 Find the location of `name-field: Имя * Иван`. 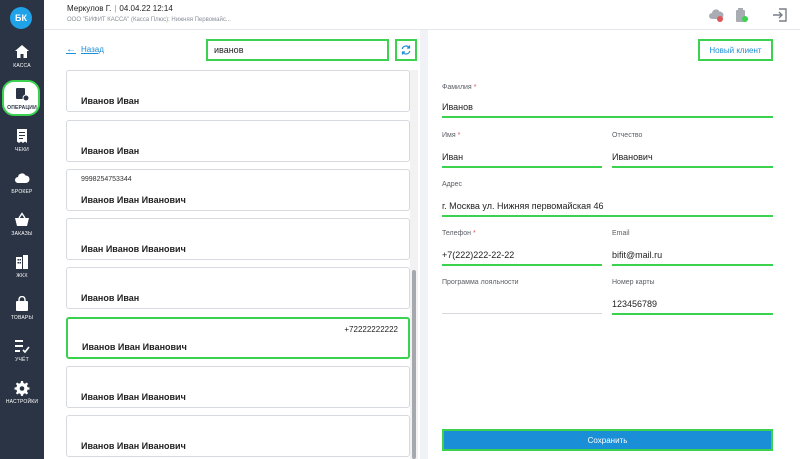

name-field: Имя * Иван is located at coordinates (522, 150).